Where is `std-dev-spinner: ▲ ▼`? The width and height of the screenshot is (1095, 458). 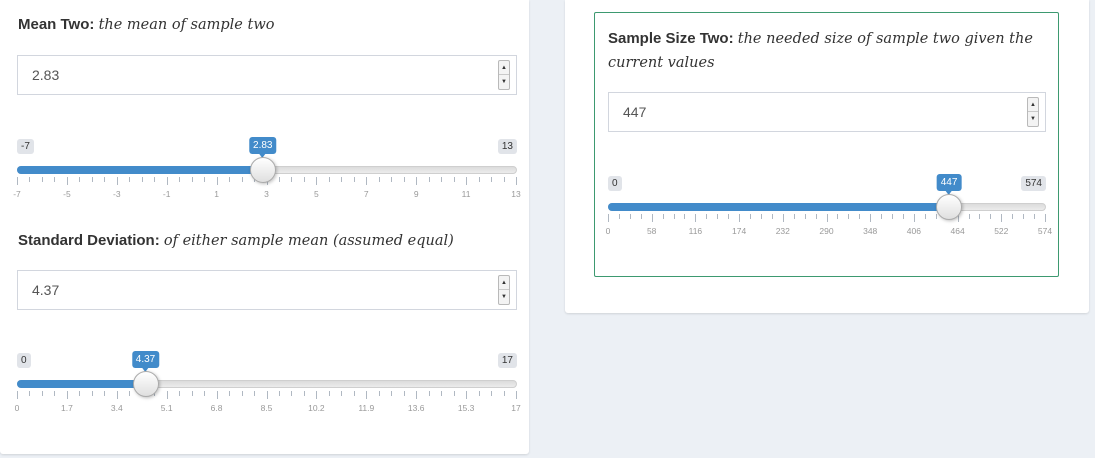 std-dev-spinner: ▲ ▼ is located at coordinates (504, 290).